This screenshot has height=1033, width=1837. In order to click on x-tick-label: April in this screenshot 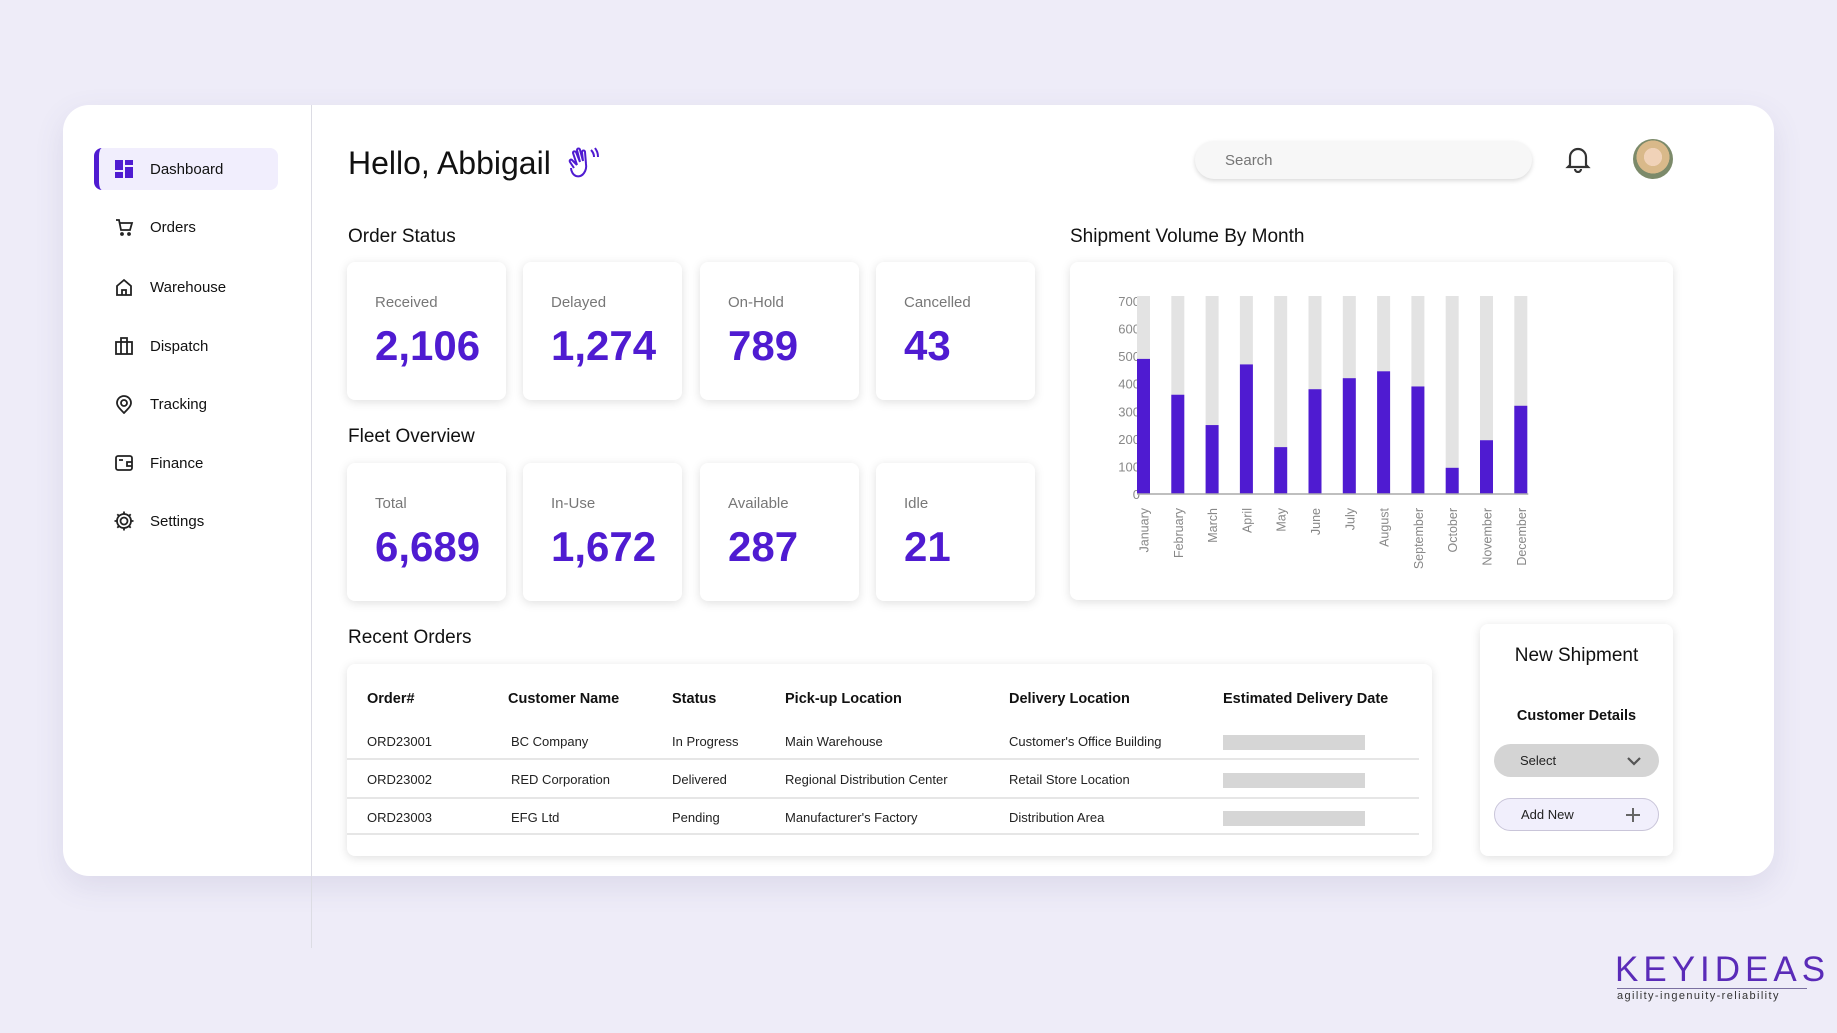, I will do `click(1247, 520)`.